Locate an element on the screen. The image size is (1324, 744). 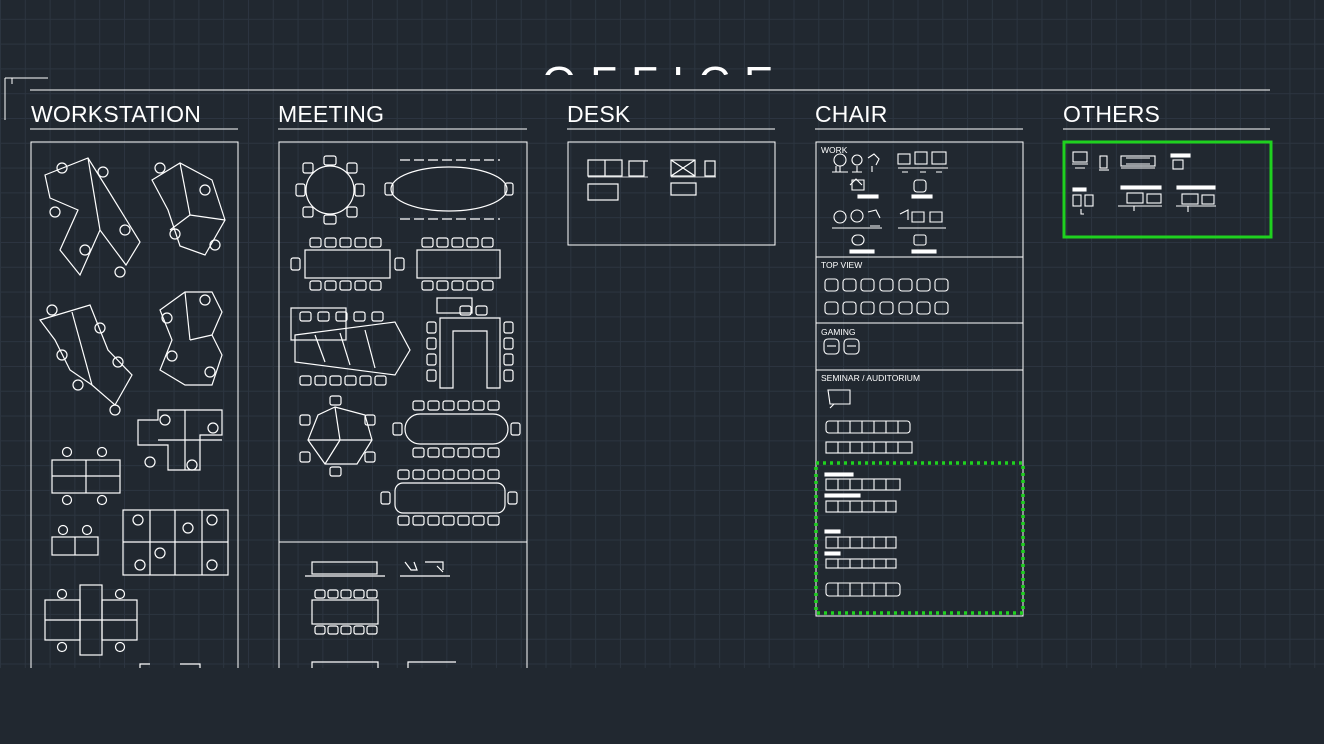
others-symbols is located at coordinates (1144, 183).